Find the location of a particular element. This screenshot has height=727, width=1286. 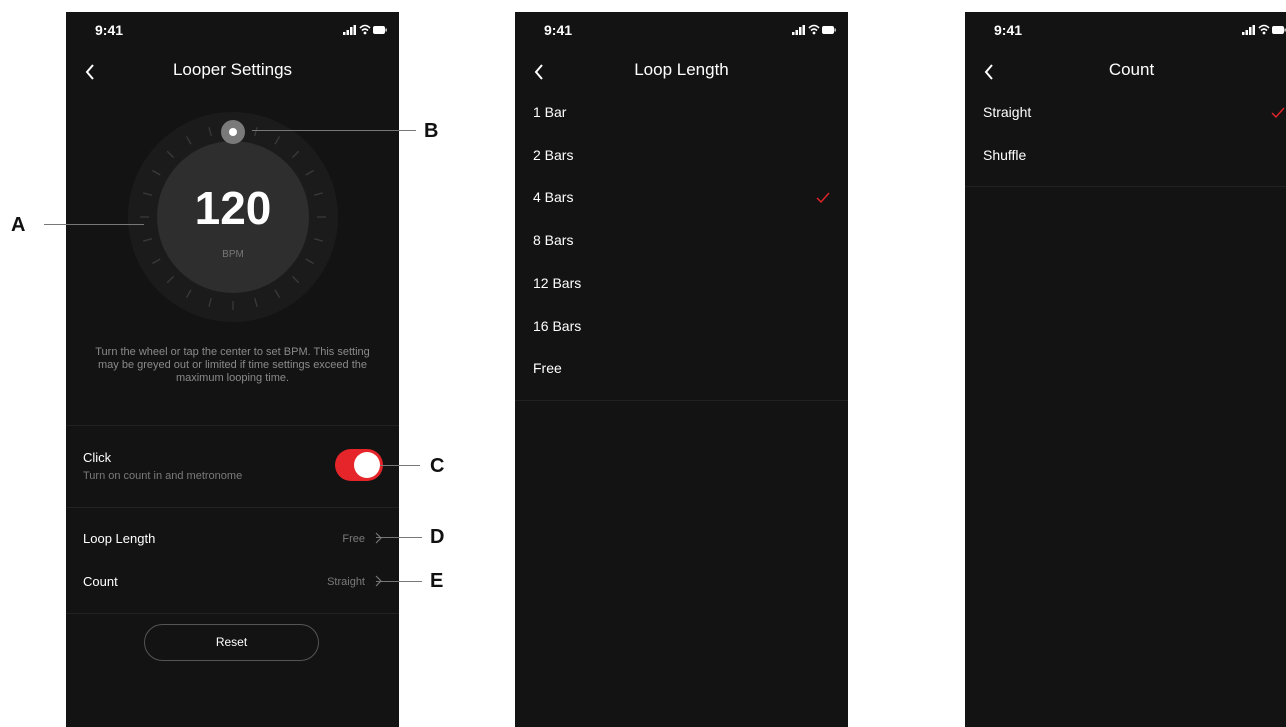

page-title: Loop Length is located at coordinates (681, 69).